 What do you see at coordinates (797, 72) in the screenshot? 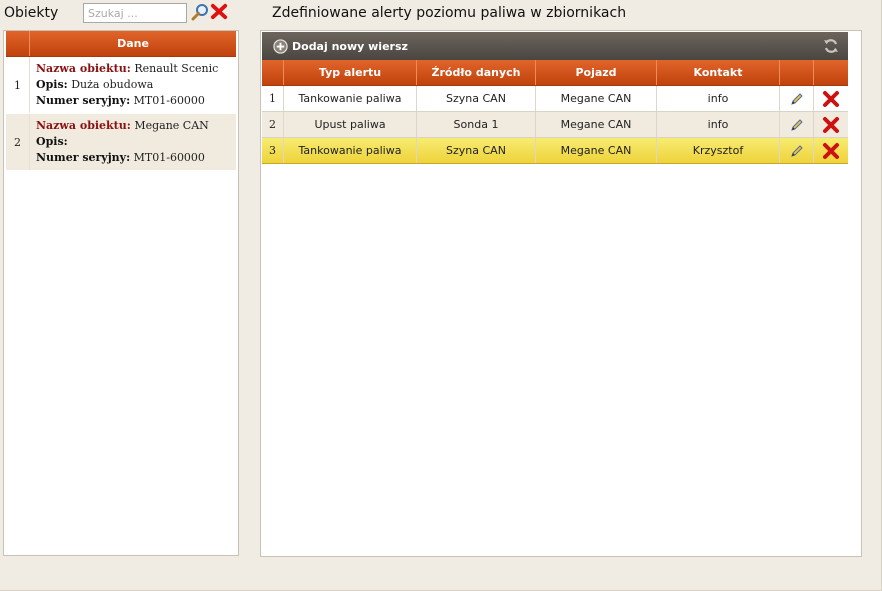
I see `column-header-edit` at bounding box center [797, 72].